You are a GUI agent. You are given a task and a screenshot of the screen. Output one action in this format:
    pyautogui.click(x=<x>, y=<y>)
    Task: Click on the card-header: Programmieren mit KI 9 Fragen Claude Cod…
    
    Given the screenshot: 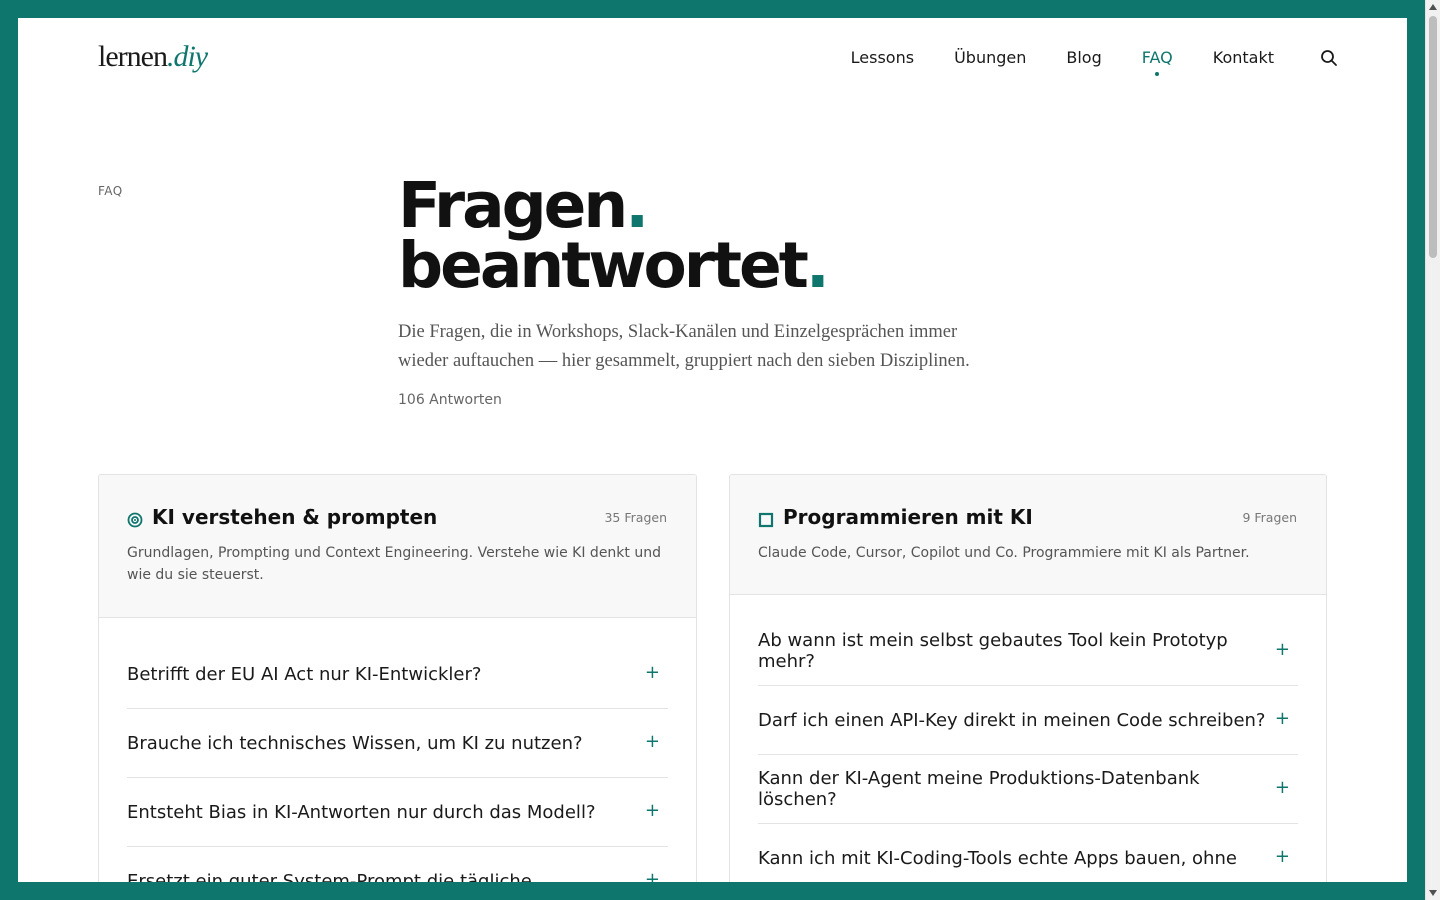 What is the action you would take?
    pyautogui.click(x=1028, y=535)
    